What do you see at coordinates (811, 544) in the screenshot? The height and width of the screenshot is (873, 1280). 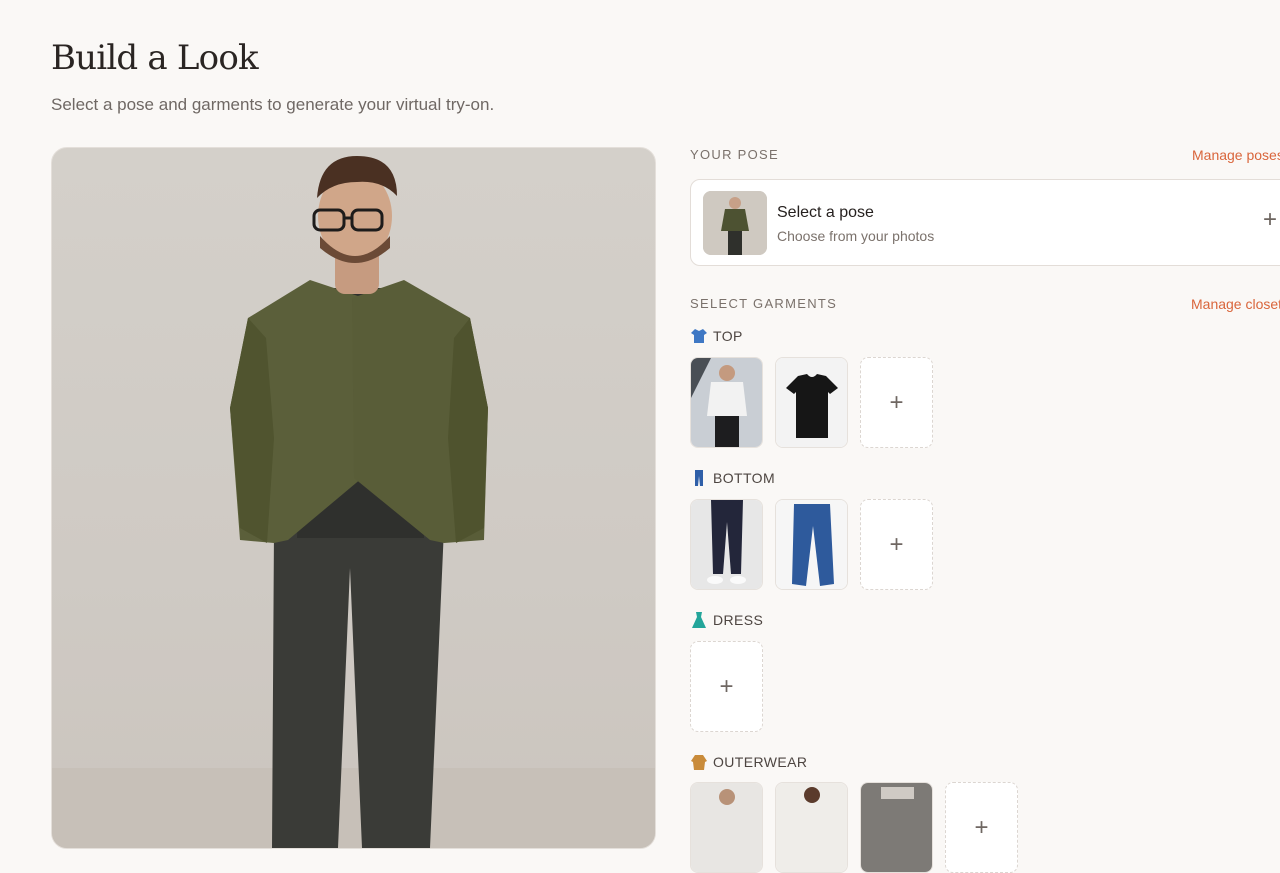 I see `garment-bottom-blue-jeans` at bounding box center [811, 544].